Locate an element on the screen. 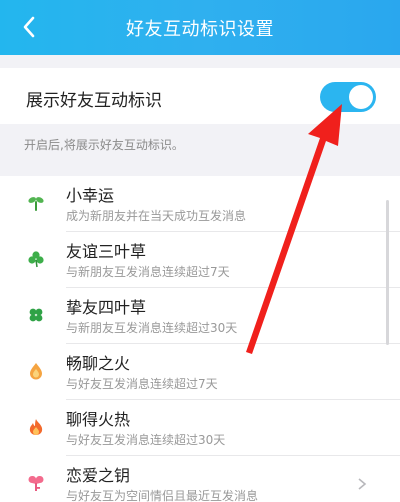 The width and height of the screenshot is (400, 502). list-item: 畅聊之火 与好友互发消息连续超过7天 is located at coordinates (200, 372).